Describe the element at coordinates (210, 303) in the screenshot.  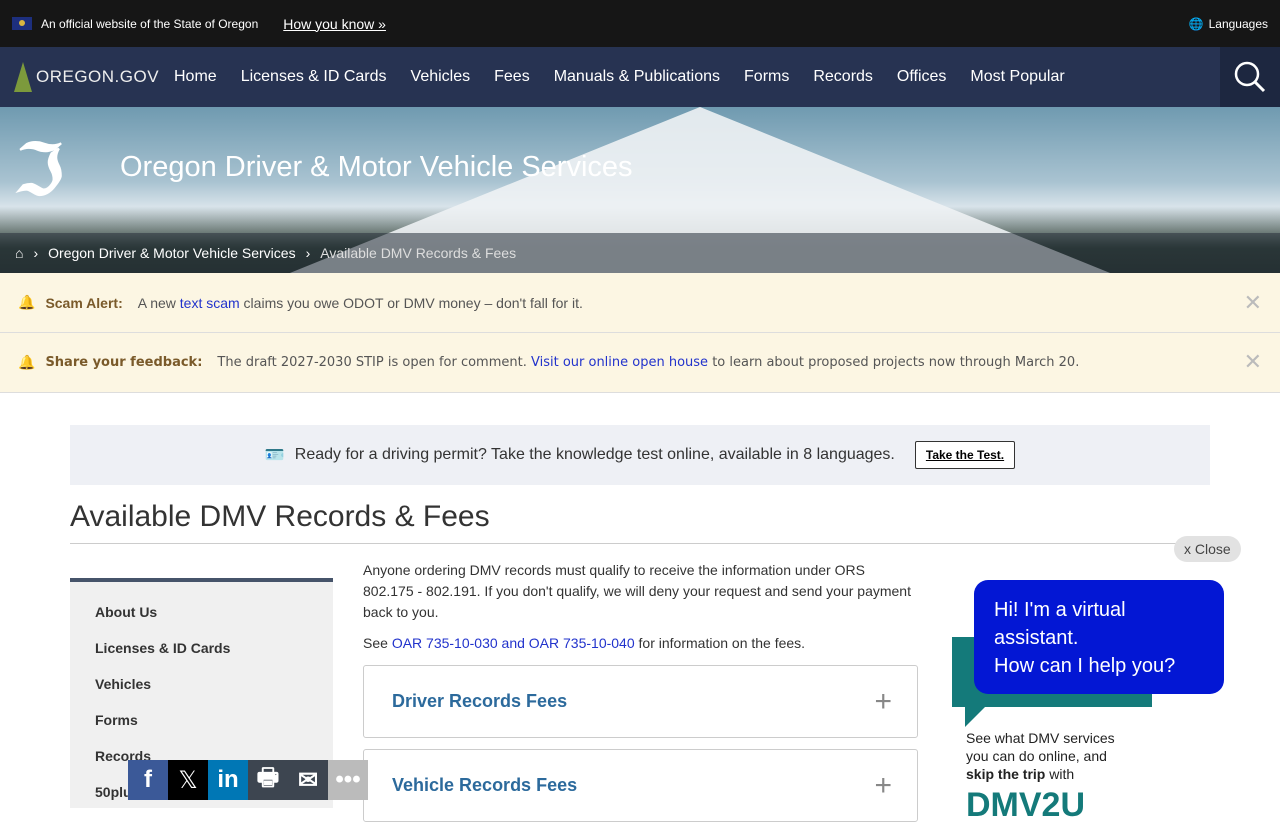
I see `text-scam-link: text scam` at that location.